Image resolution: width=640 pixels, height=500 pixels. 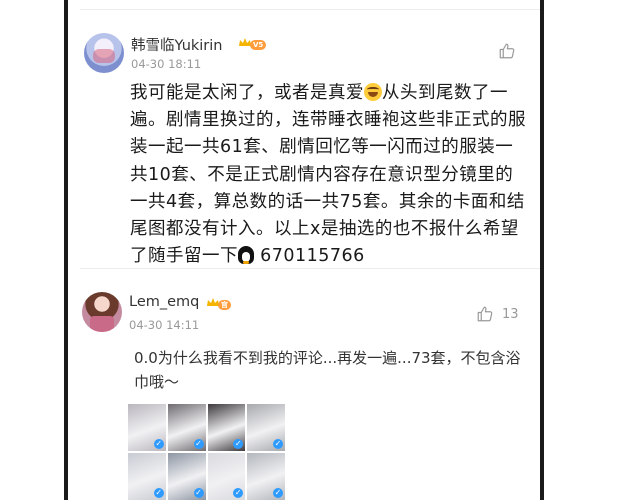 I want to click on level-badge: 官, so click(x=224, y=305).